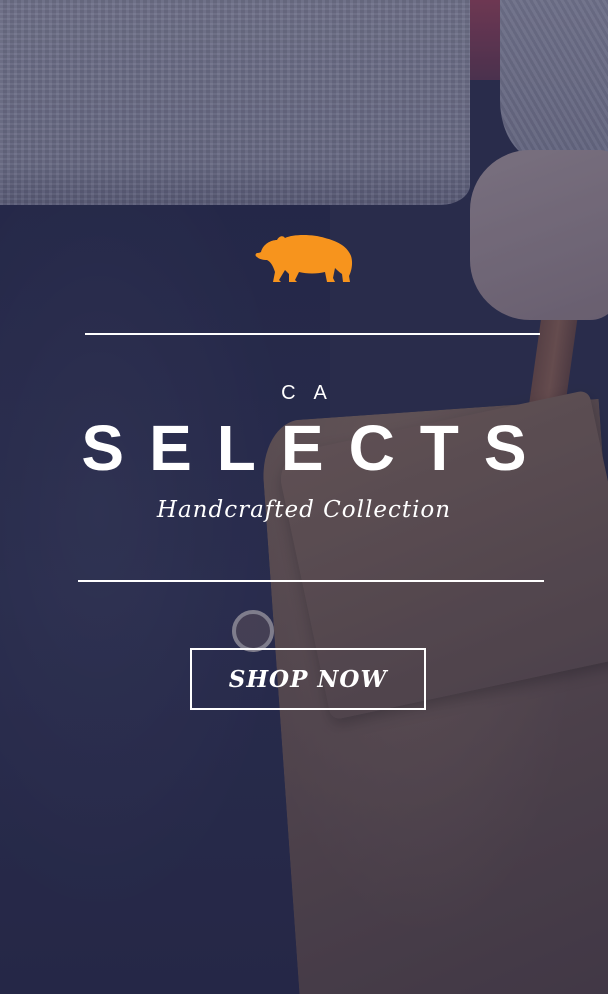  I want to click on hero-title: SELECTS, so click(316, 448).